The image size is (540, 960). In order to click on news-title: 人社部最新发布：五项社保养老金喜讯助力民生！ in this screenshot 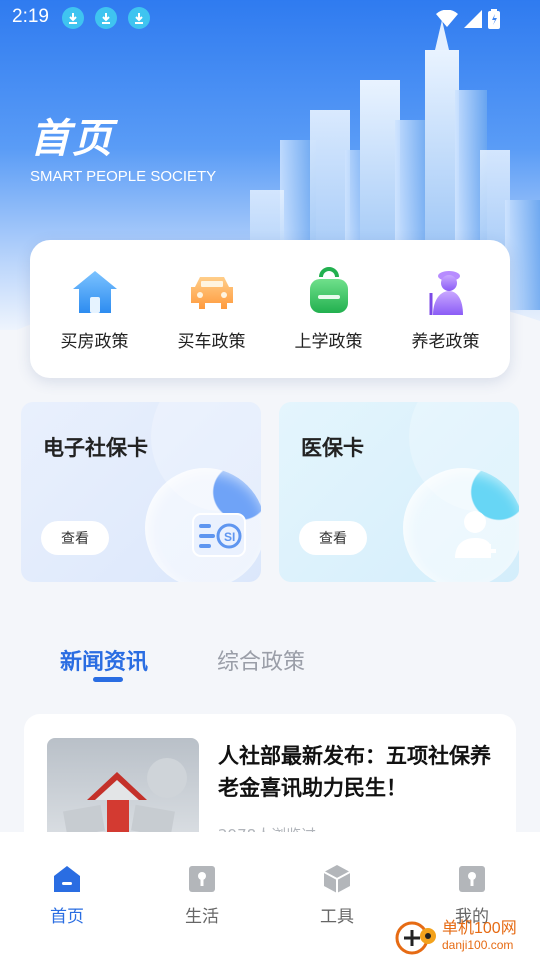, I will do `click(354, 772)`.